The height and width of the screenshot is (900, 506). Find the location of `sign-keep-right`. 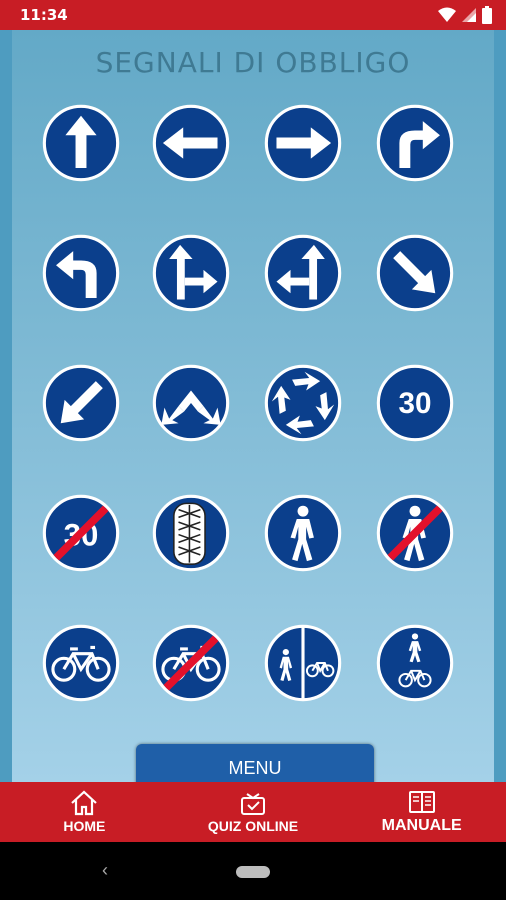

sign-keep-right is located at coordinates (415, 273).